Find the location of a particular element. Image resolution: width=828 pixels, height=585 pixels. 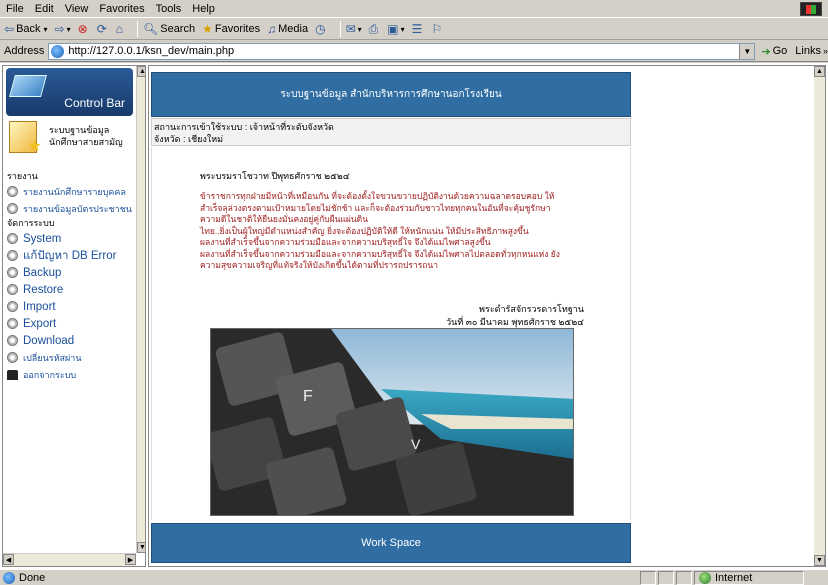

menu-item-label: Import is located at coordinates (39, 306).